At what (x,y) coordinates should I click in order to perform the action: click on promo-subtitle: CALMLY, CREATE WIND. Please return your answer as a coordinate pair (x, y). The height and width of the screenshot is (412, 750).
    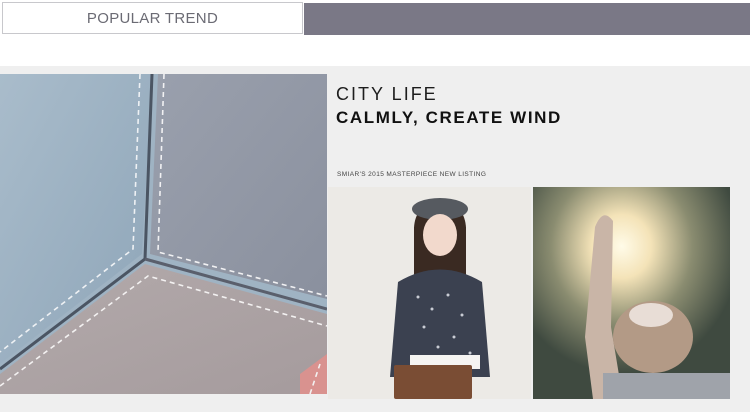
    Looking at the image, I should click on (449, 117).